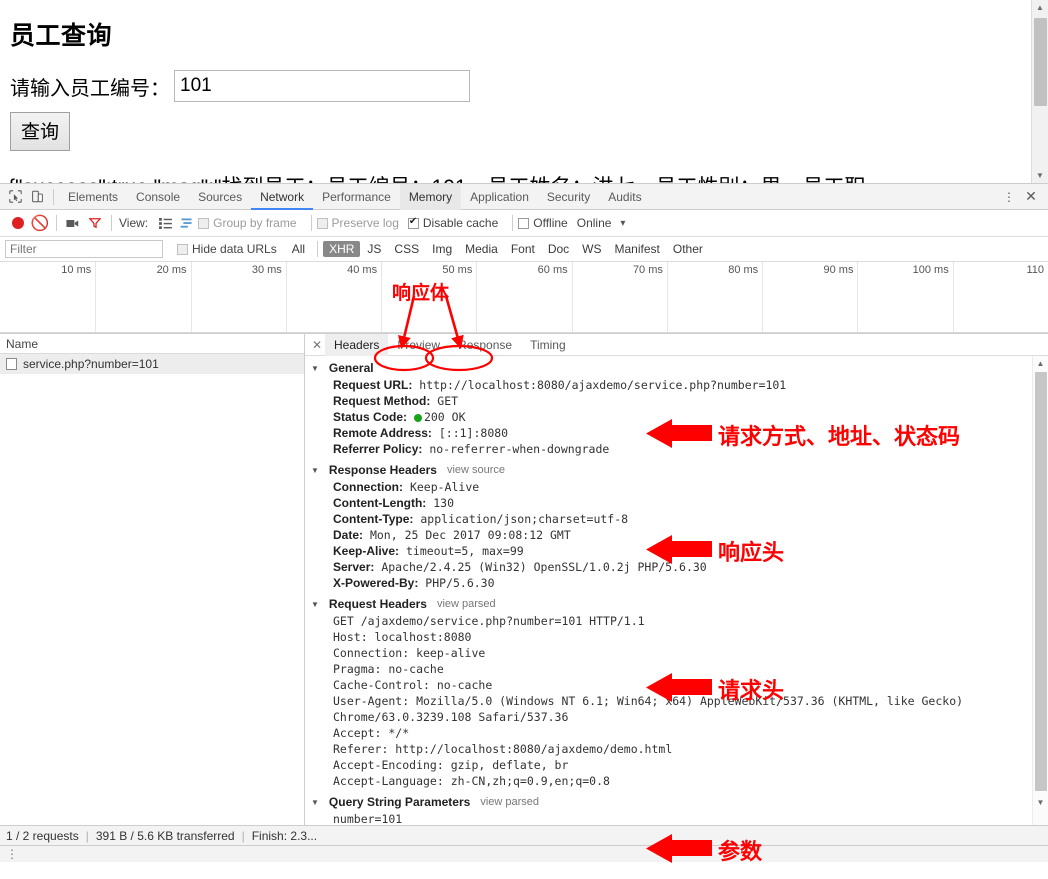 The image size is (1048, 879). What do you see at coordinates (524, 223) in the screenshot?
I see `offline-checkbox` at bounding box center [524, 223].